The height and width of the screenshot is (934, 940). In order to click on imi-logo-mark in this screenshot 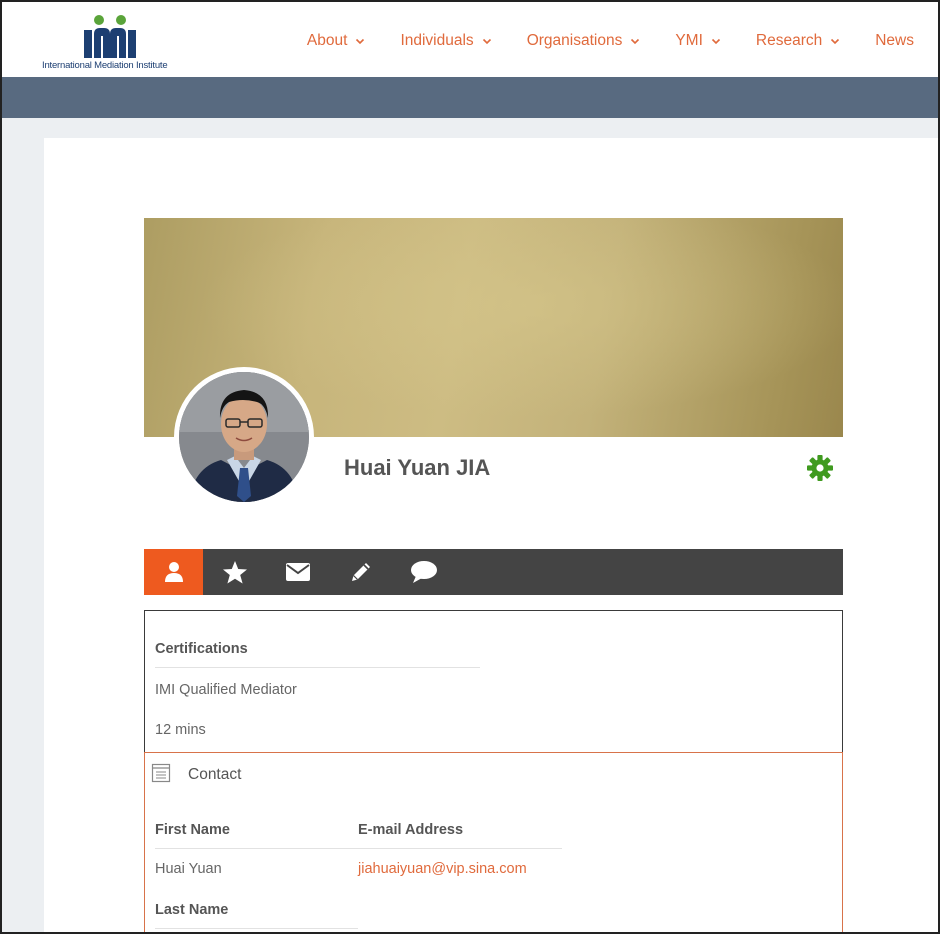, I will do `click(110, 36)`.